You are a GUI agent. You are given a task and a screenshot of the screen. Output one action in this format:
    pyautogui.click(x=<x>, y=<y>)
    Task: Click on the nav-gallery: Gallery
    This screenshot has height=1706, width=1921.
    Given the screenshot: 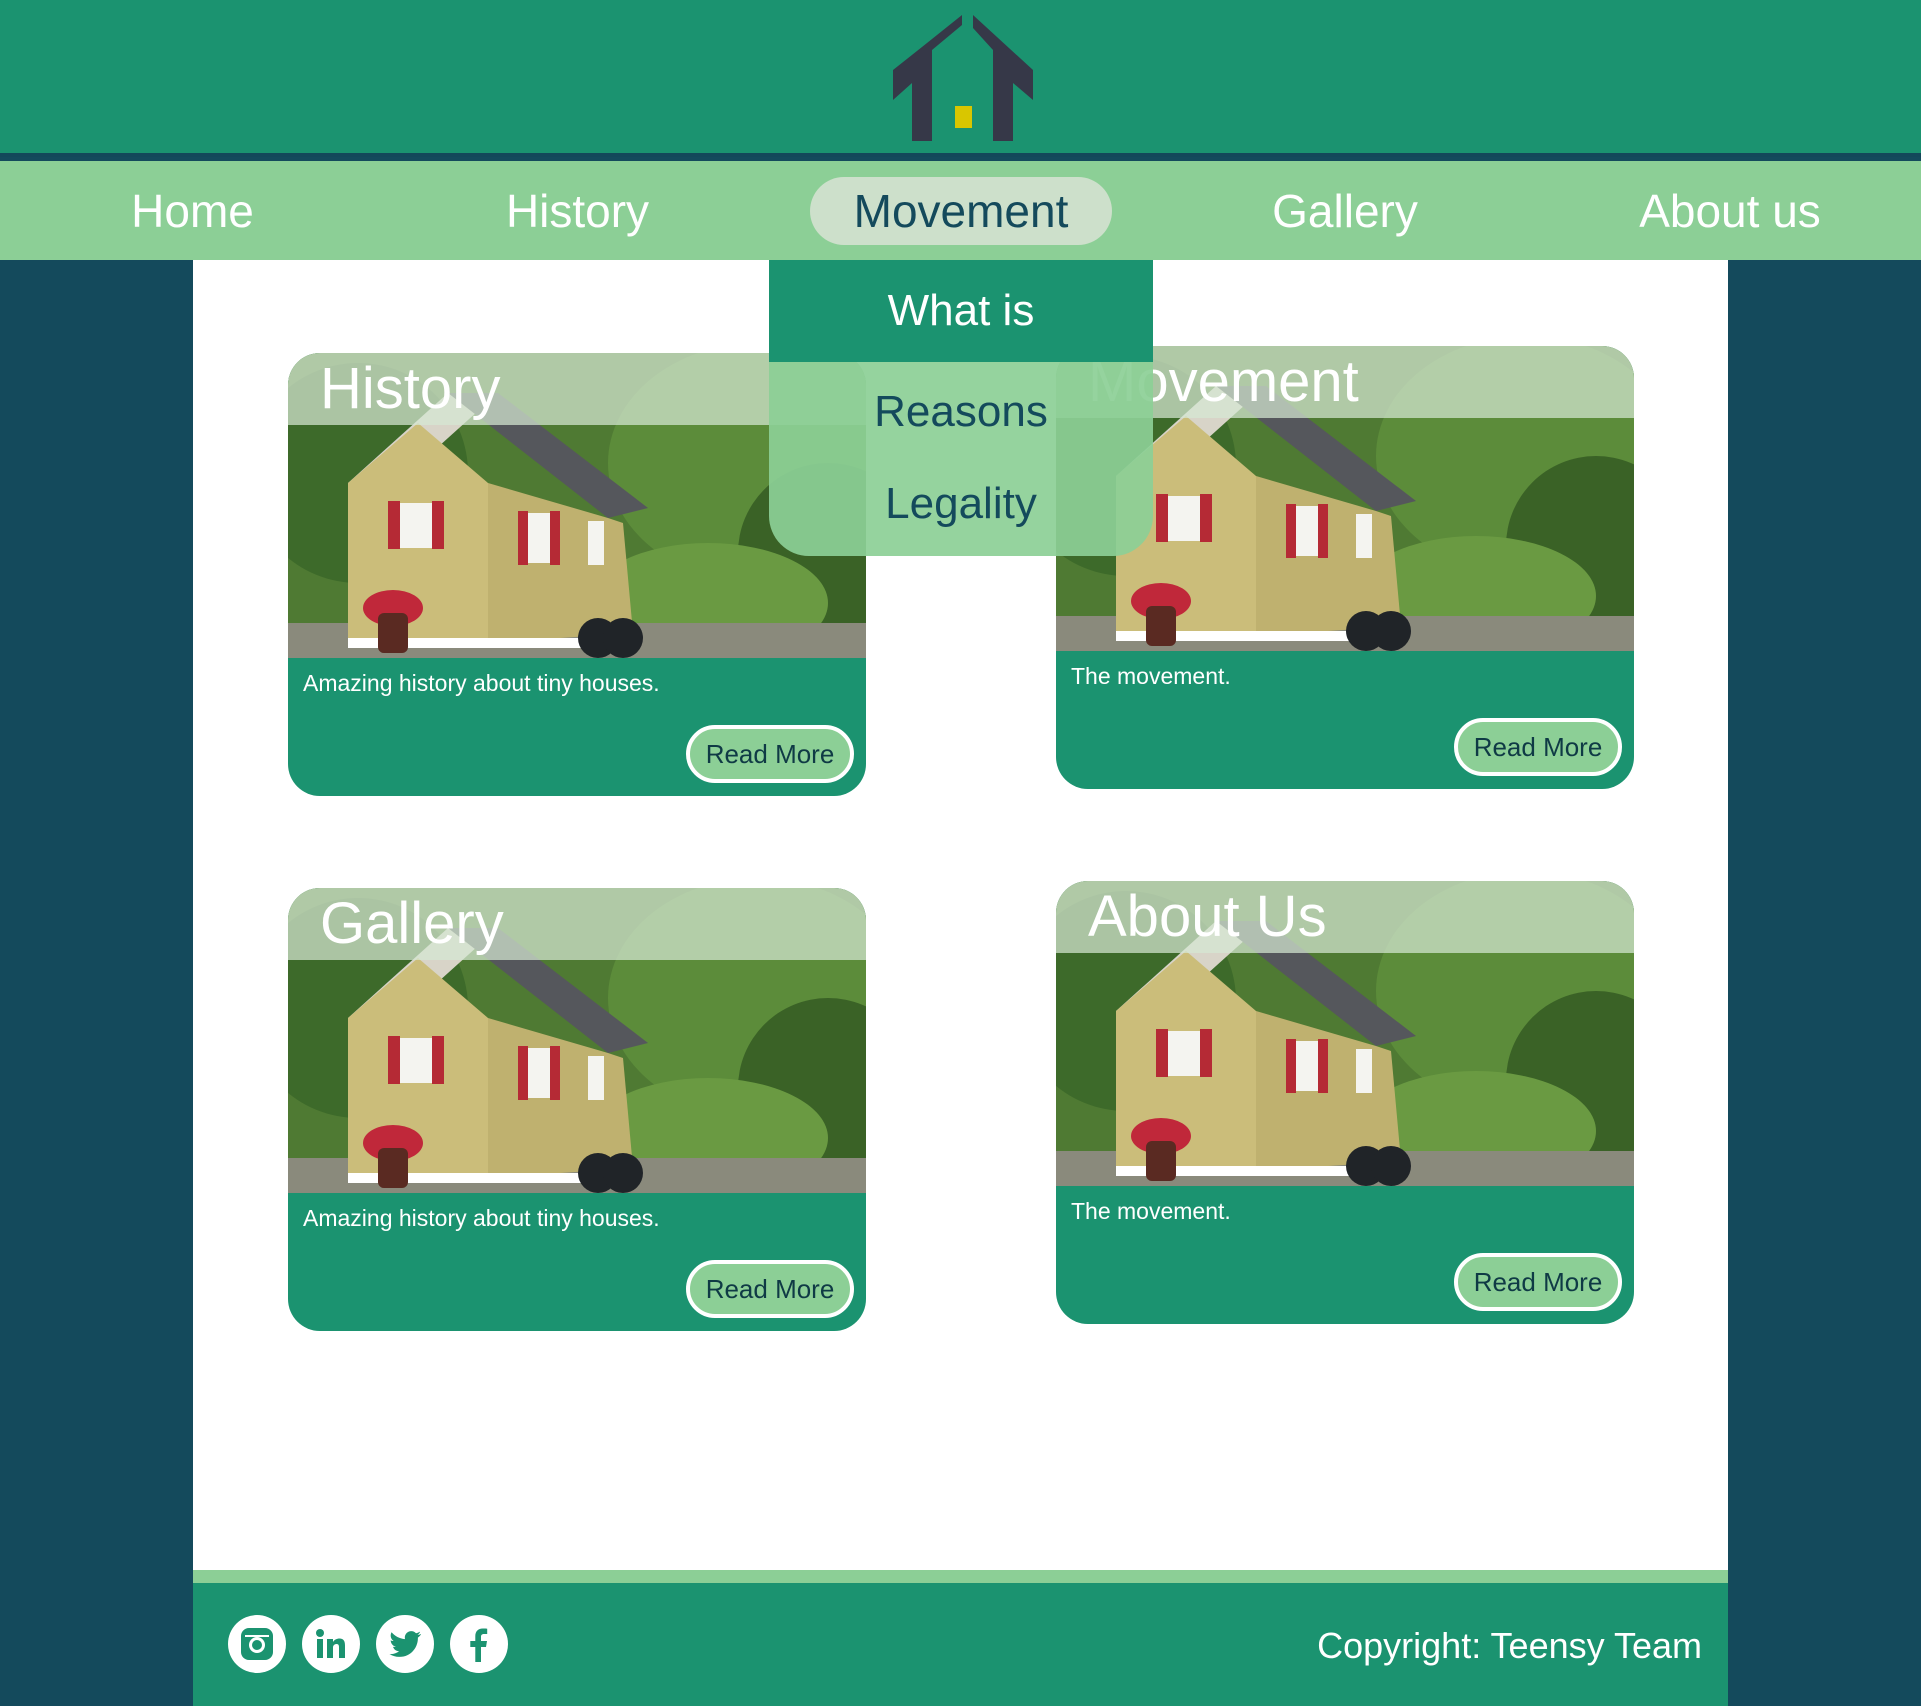 What is the action you would take?
    pyautogui.click(x=1345, y=211)
    